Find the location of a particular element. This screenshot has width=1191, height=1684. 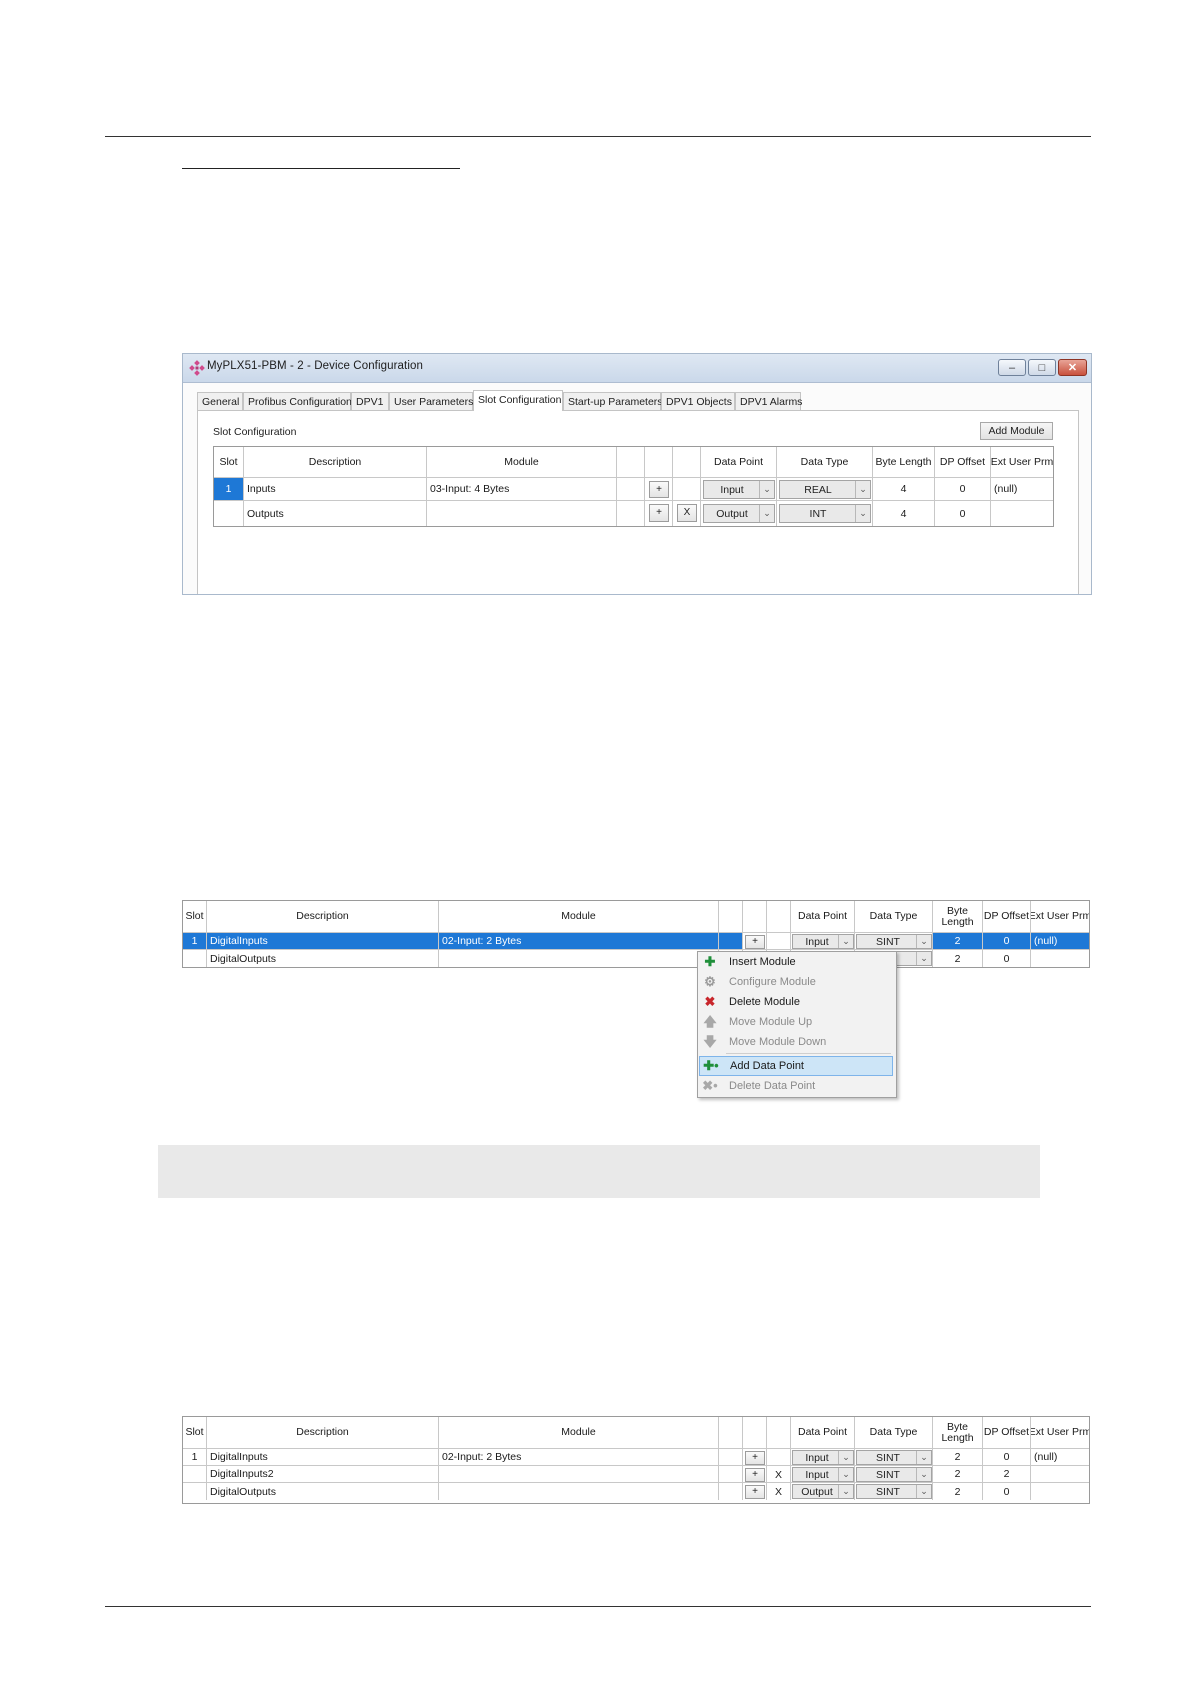

close-button: ✕ is located at coordinates (1072, 367).